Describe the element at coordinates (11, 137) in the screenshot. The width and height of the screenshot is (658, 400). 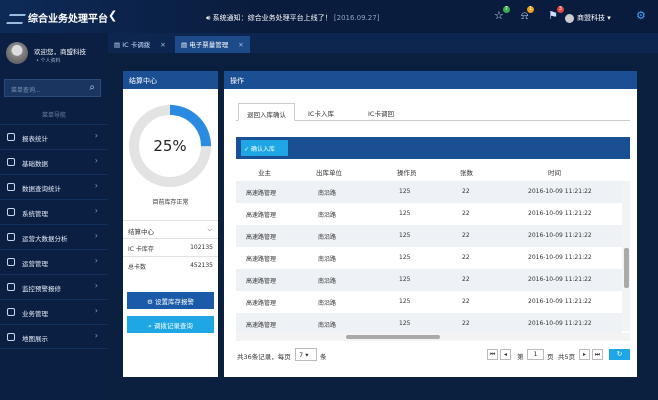
I see `chart-icon` at that location.